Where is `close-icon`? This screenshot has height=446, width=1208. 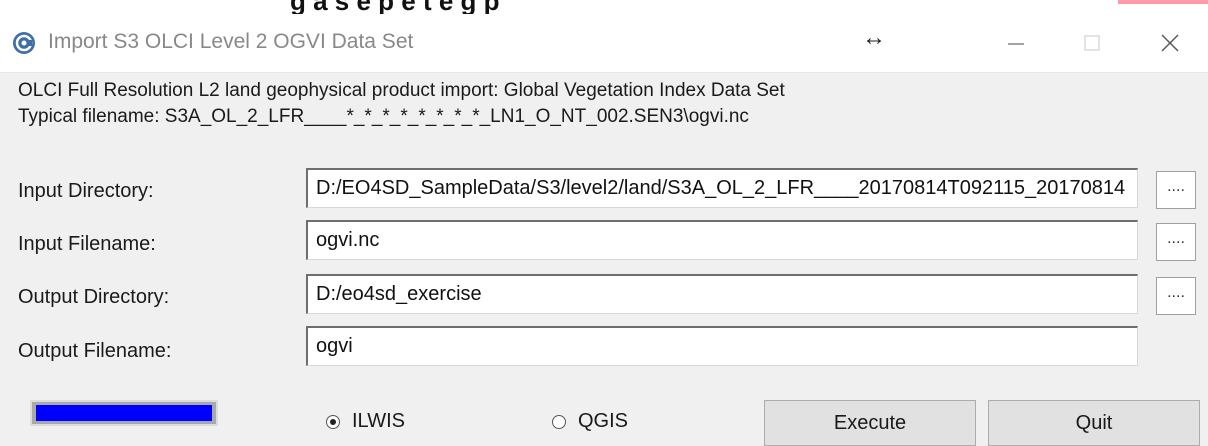 close-icon is located at coordinates (1170, 43).